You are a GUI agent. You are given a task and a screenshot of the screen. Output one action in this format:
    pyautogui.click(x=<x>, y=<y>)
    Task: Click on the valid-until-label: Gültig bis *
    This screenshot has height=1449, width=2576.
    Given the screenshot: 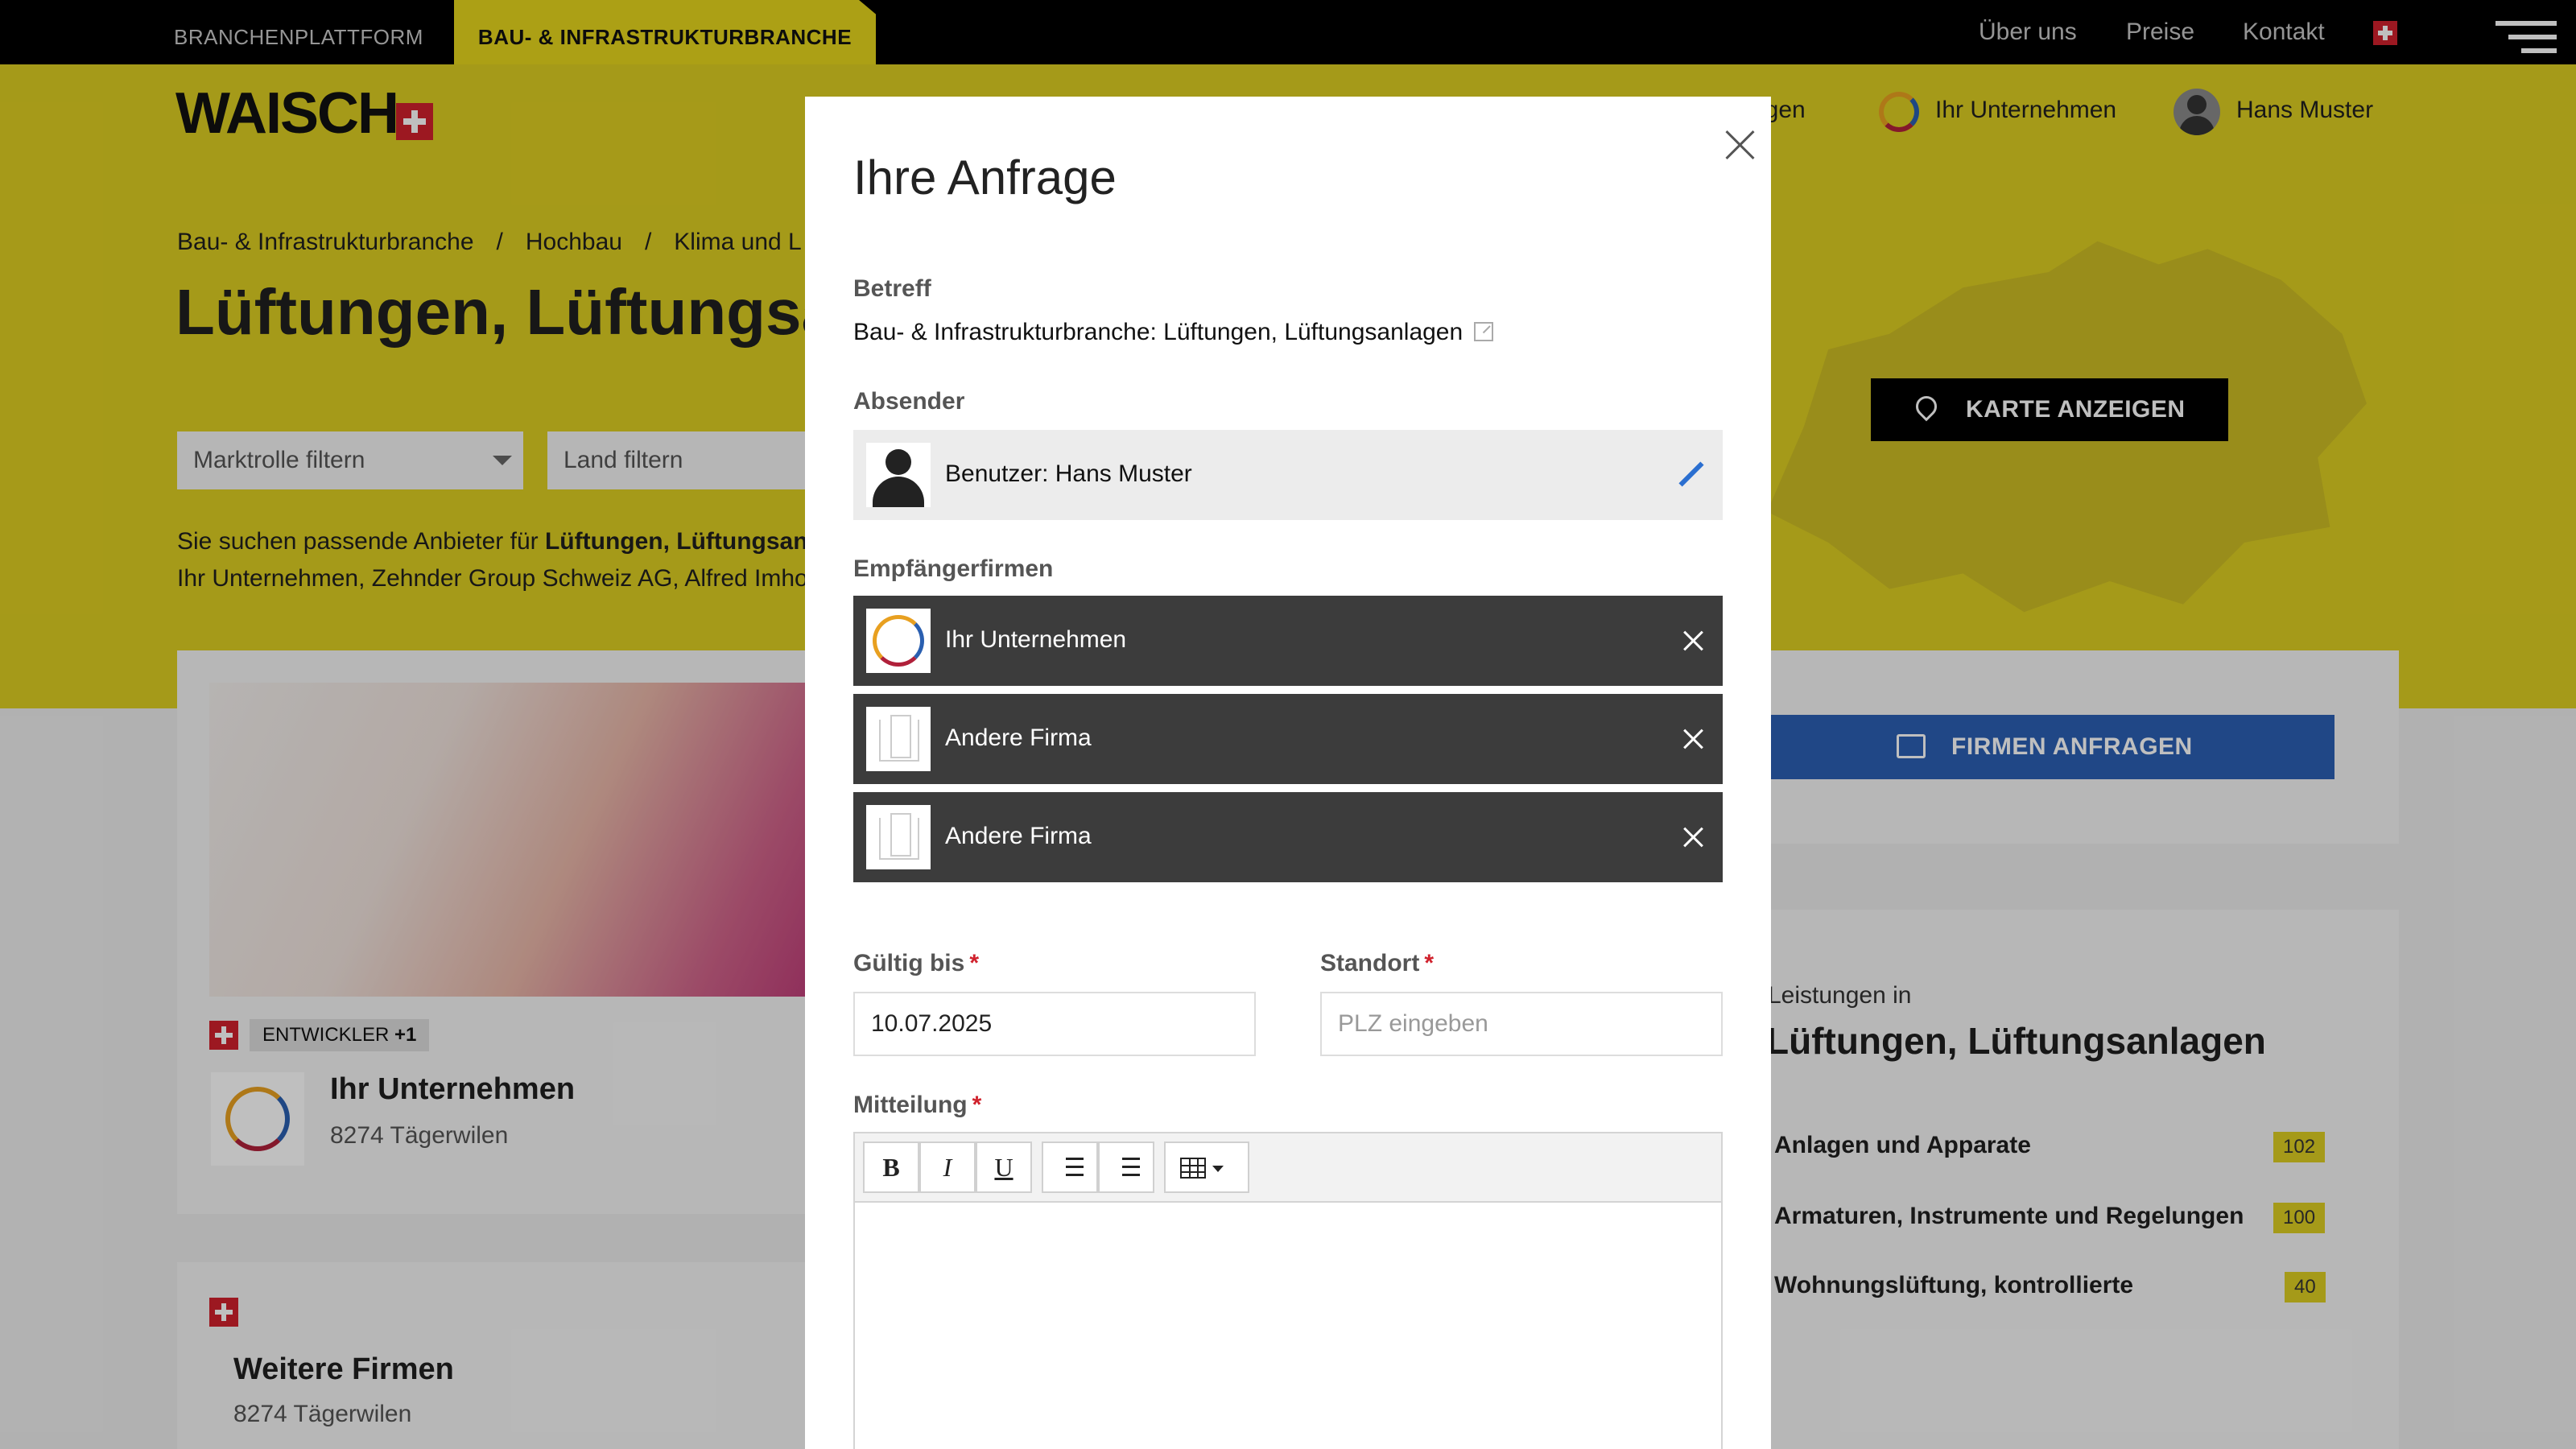 What is the action you would take?
    pyautogui.click(x=916, y=964)
    